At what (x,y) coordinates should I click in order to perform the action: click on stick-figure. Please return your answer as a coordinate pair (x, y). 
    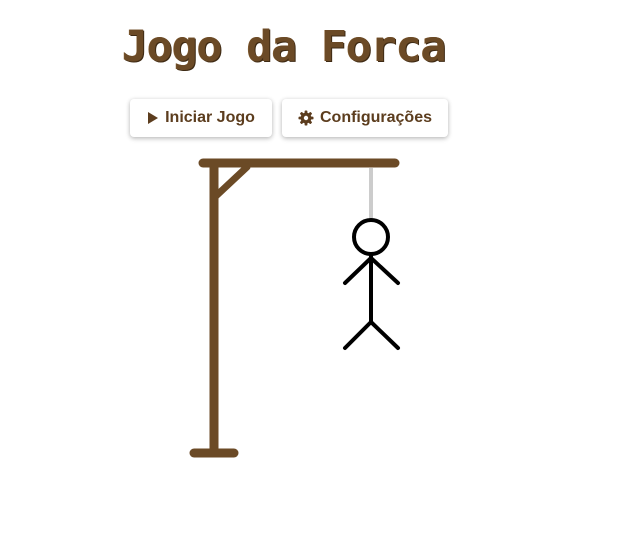
    Looking at the image, I should click on (371, 284).